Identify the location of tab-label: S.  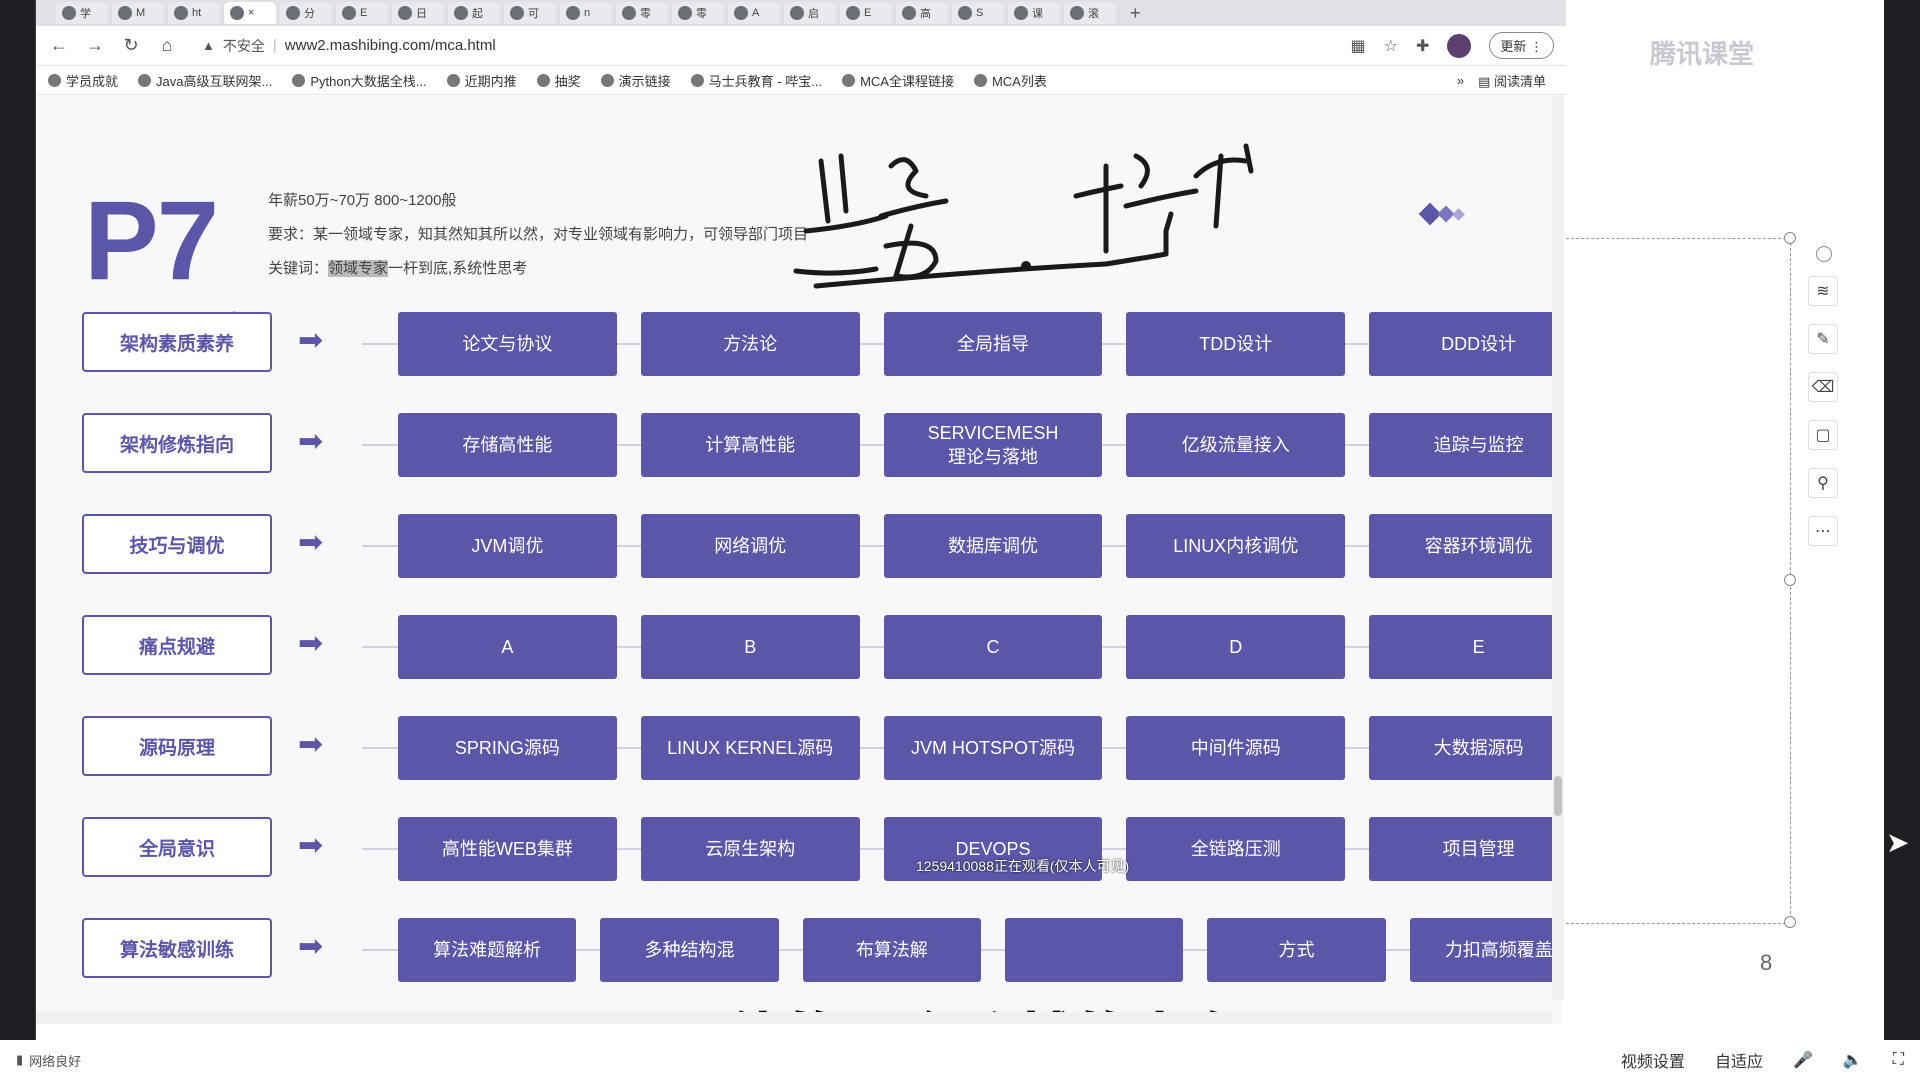
(980, 13).